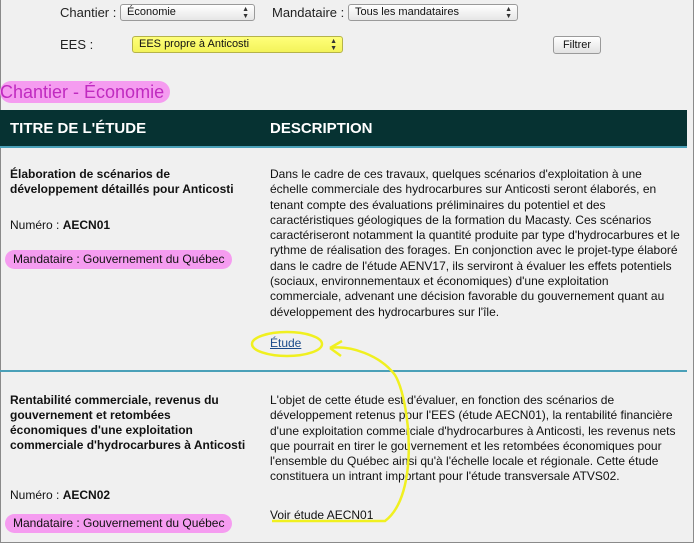 The height and width of the screenshot is (543, 694). Describe the element at coordinates (77, 44) in the screenshot. I see `ees-label: EES :` at that location.